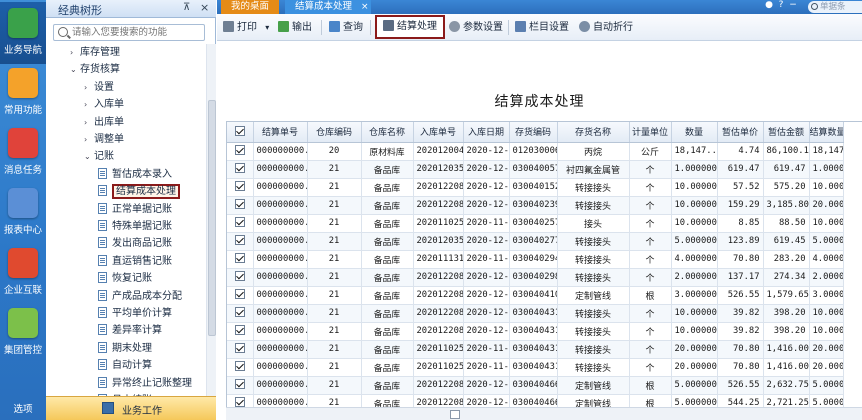 The image size is (862, 420). What do you see at coordinates (650, 132) in the screenshot?
I see `column-header: 计量单位` at bounding box center [650, 132].